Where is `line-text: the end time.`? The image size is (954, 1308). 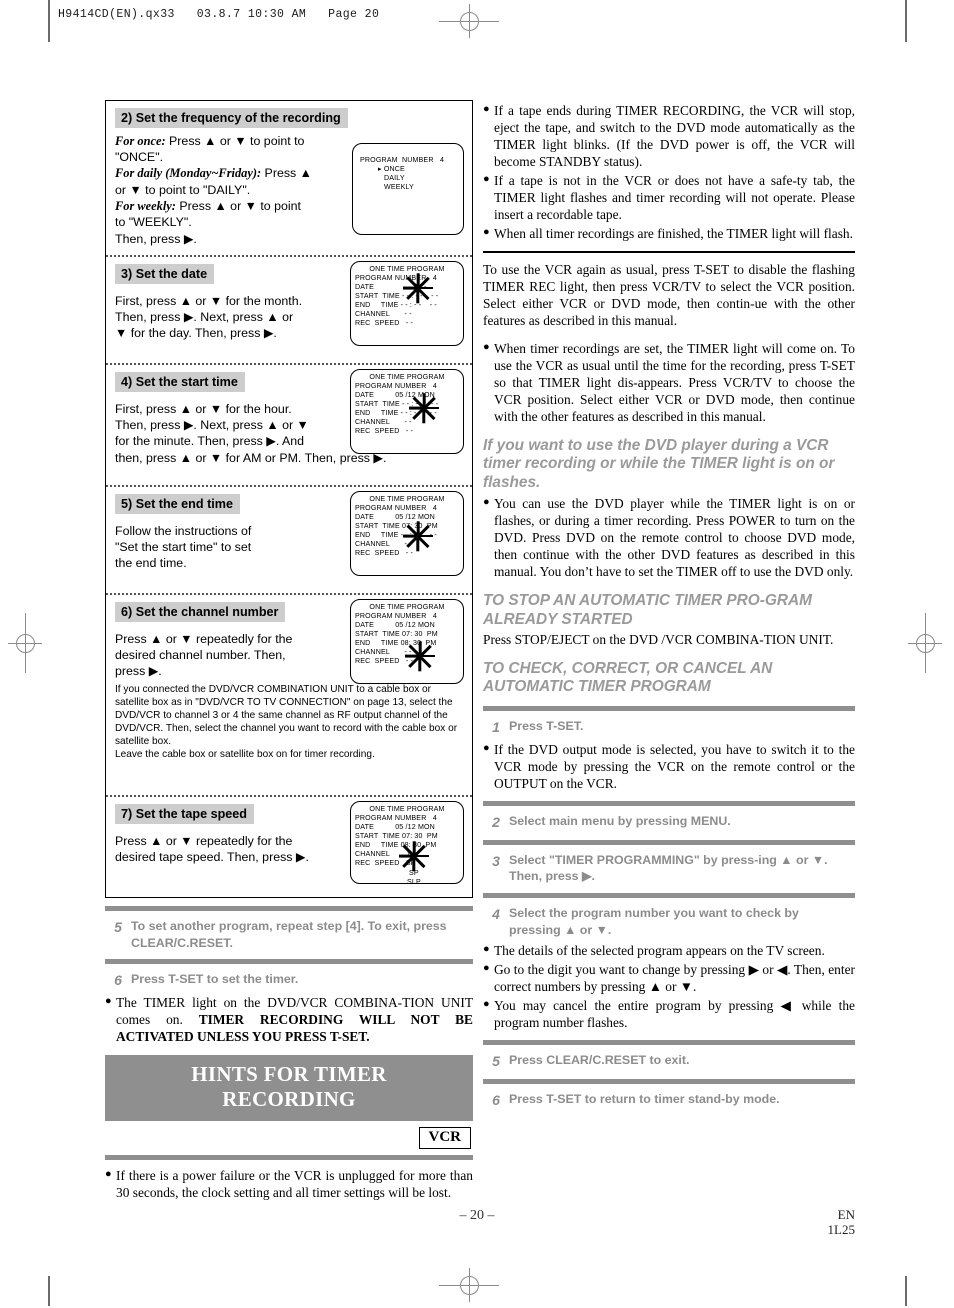
line-text: the end time. is located at coordinates (151, 563).